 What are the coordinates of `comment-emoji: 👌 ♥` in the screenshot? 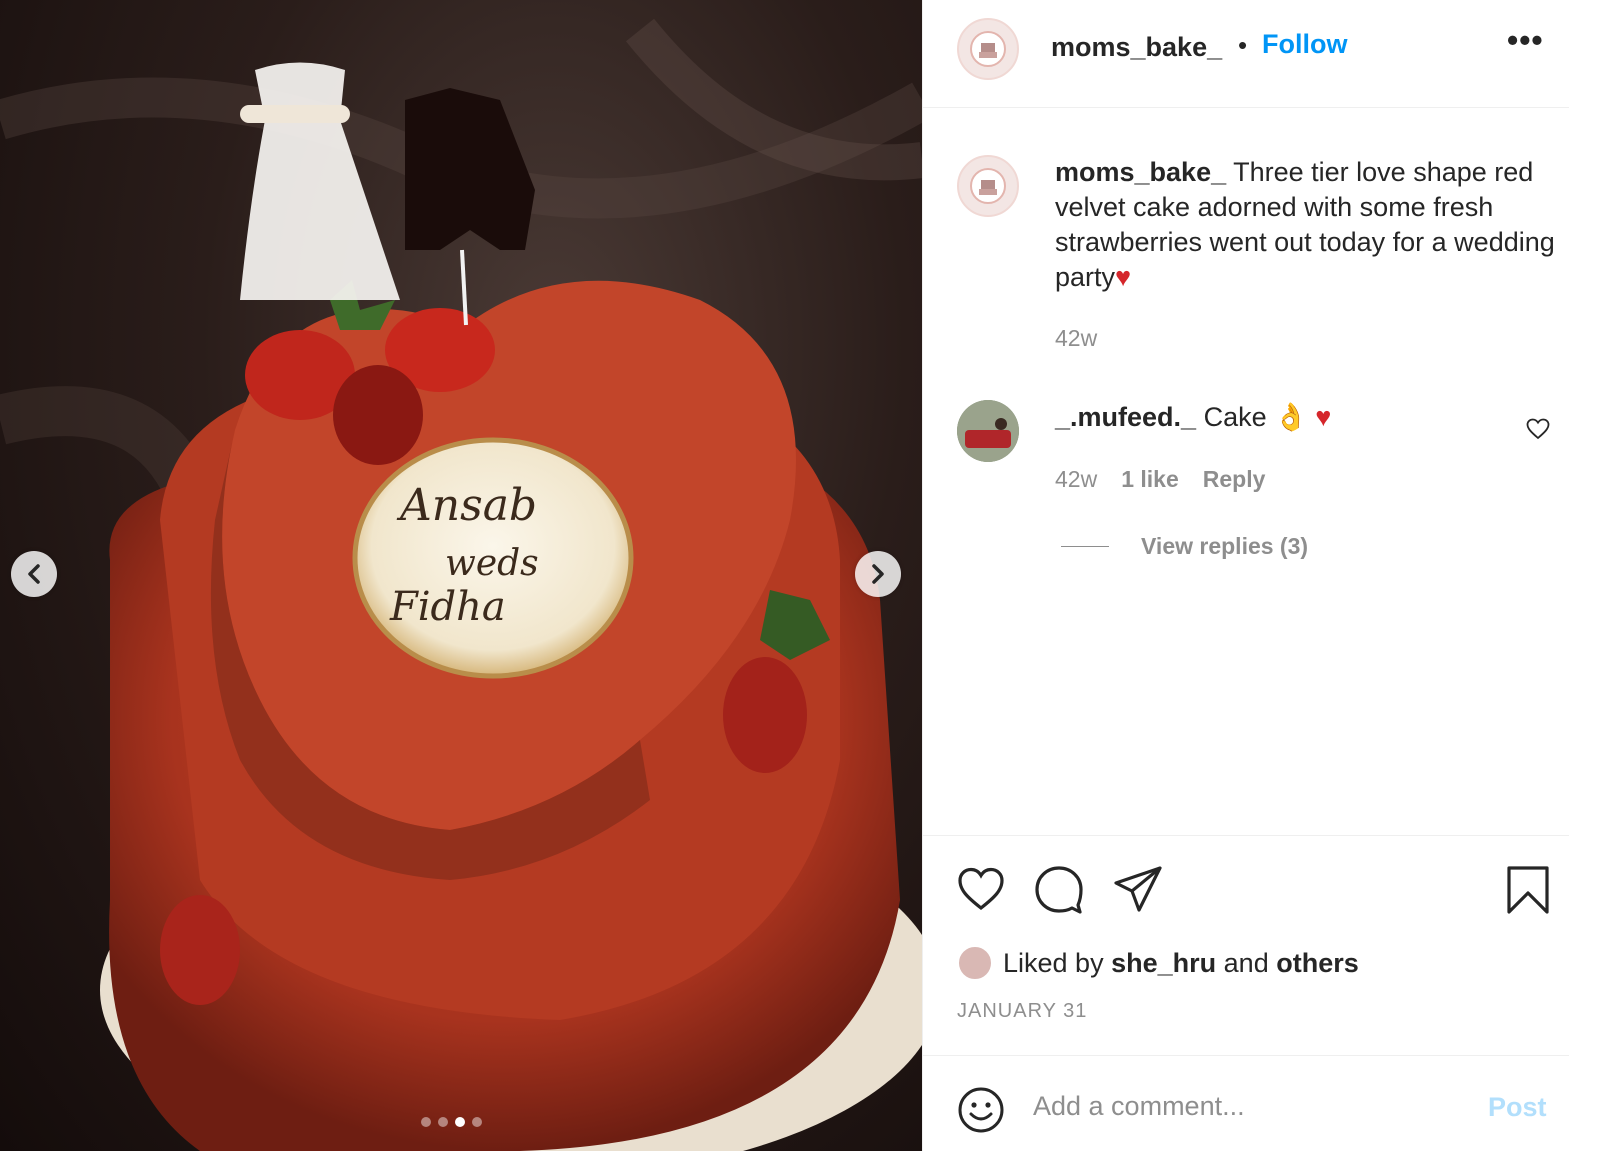 It's located at (1303, 417).